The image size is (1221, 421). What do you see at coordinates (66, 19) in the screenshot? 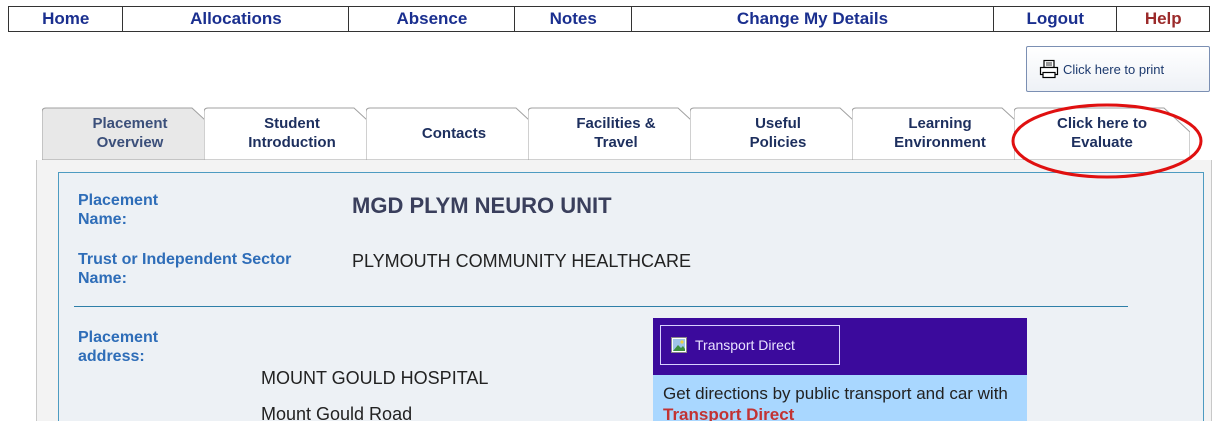
I see `nav-home: Home` at bounding box center [66, 19].